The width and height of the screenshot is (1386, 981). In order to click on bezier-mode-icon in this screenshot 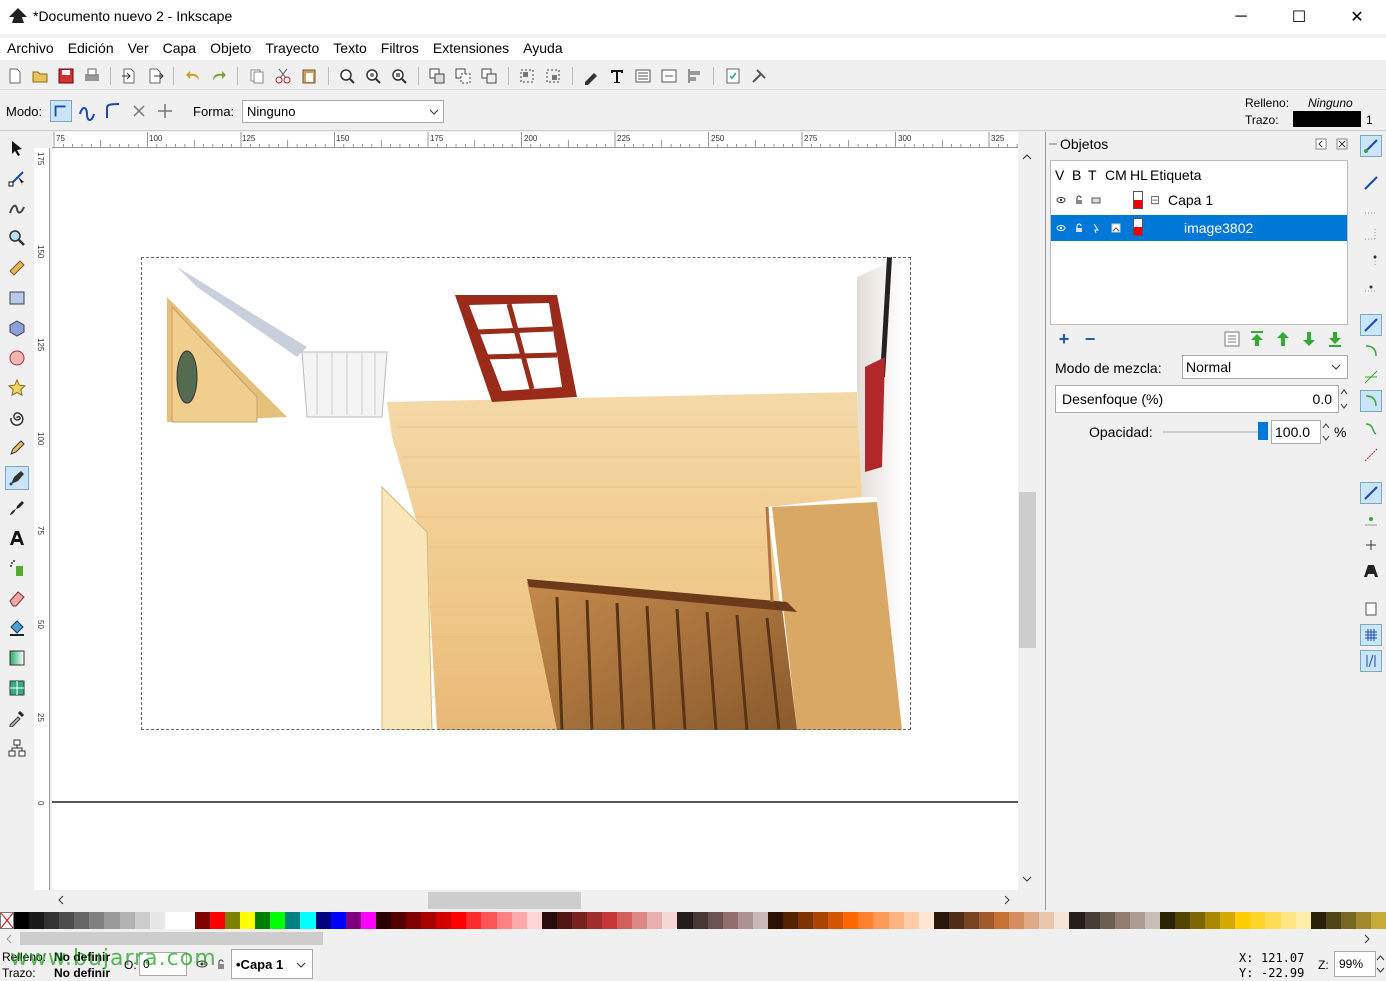, I will do `click(61, 111)`.